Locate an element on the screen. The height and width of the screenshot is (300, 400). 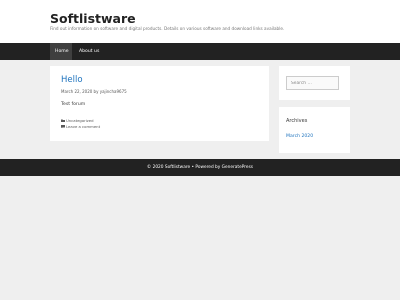
site-title: Softlistware is located at coordinates (93, 18).